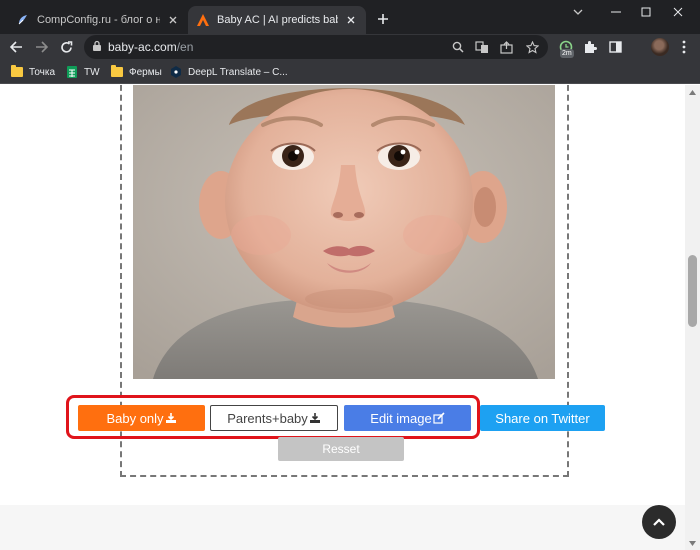 The width and height of the screenshot is (700, 550). Describe the element at coordinates (458, 47) in the screenshot. I see `search-icon` at that location.